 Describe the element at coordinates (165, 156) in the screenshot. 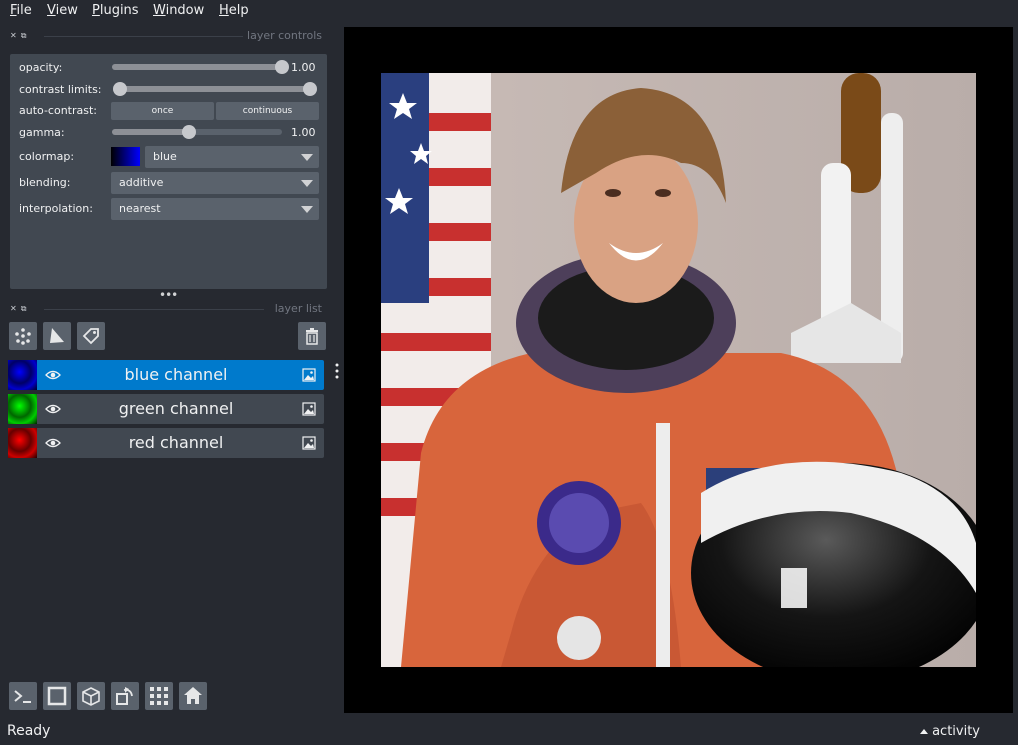

I see `colormap-dropdown-value: blue` at that location.